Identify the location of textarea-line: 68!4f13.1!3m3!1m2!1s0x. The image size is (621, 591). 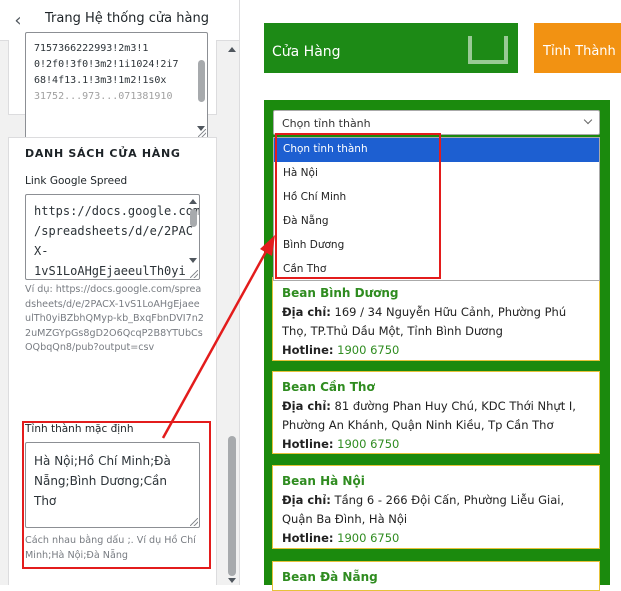
(100, 80).